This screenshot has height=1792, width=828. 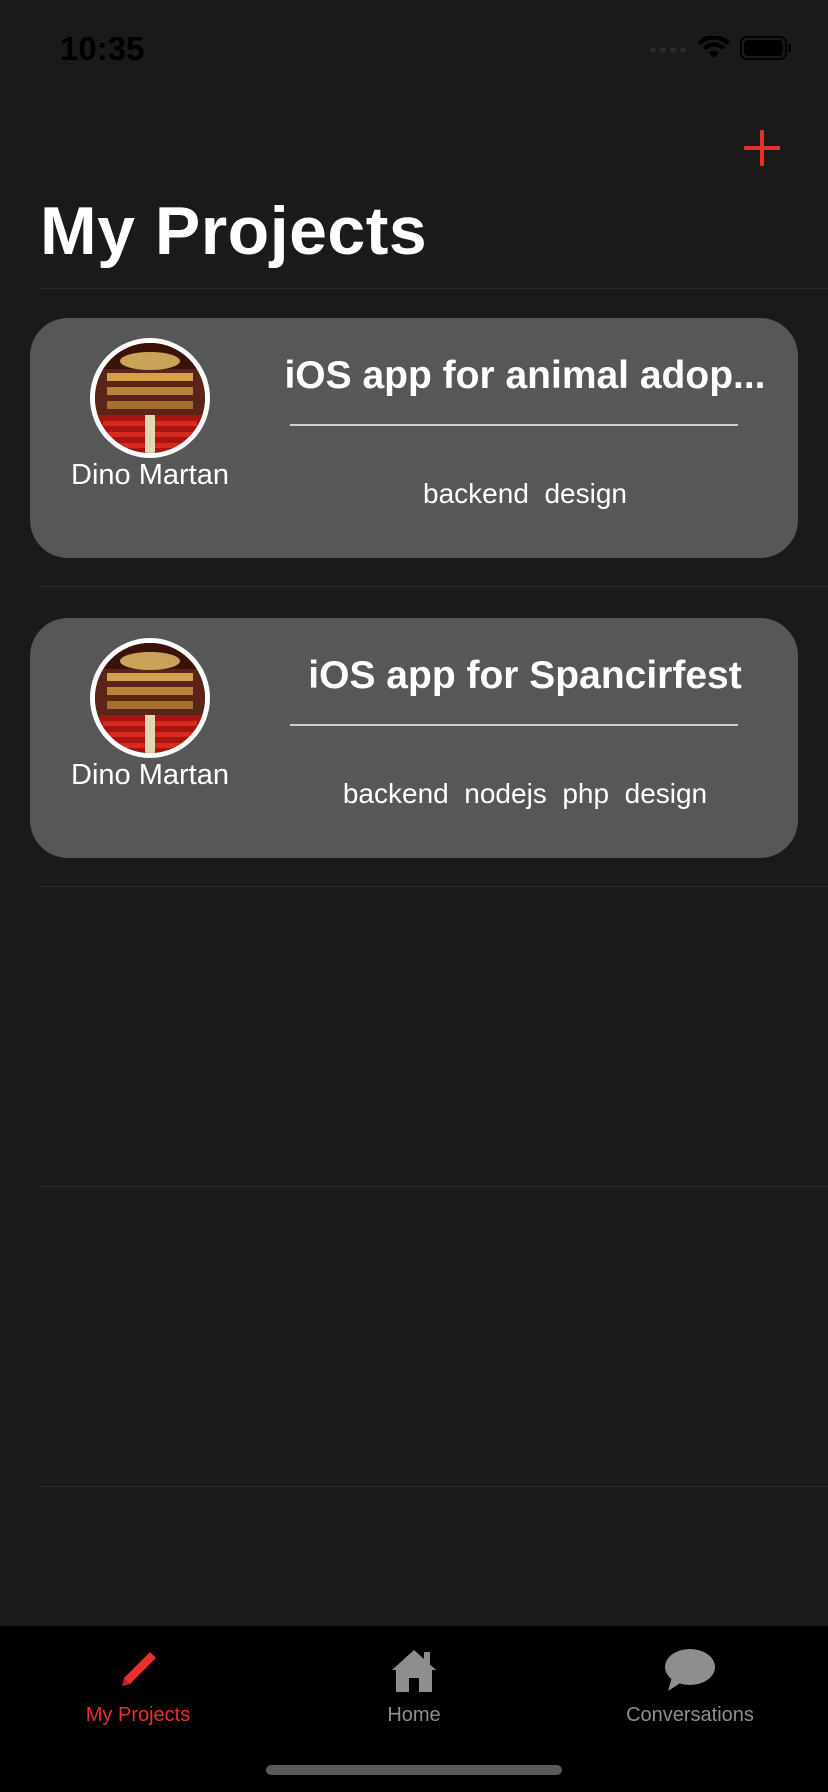 I want to click on wifi-icon, so click(x=714, y=47).